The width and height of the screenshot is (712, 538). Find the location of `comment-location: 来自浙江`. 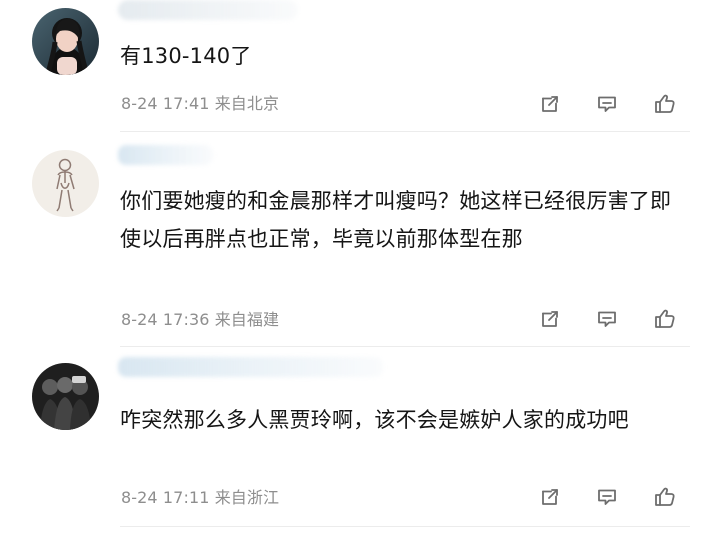

comment-location: 来自浙江 is located at coordinates (247, 497).